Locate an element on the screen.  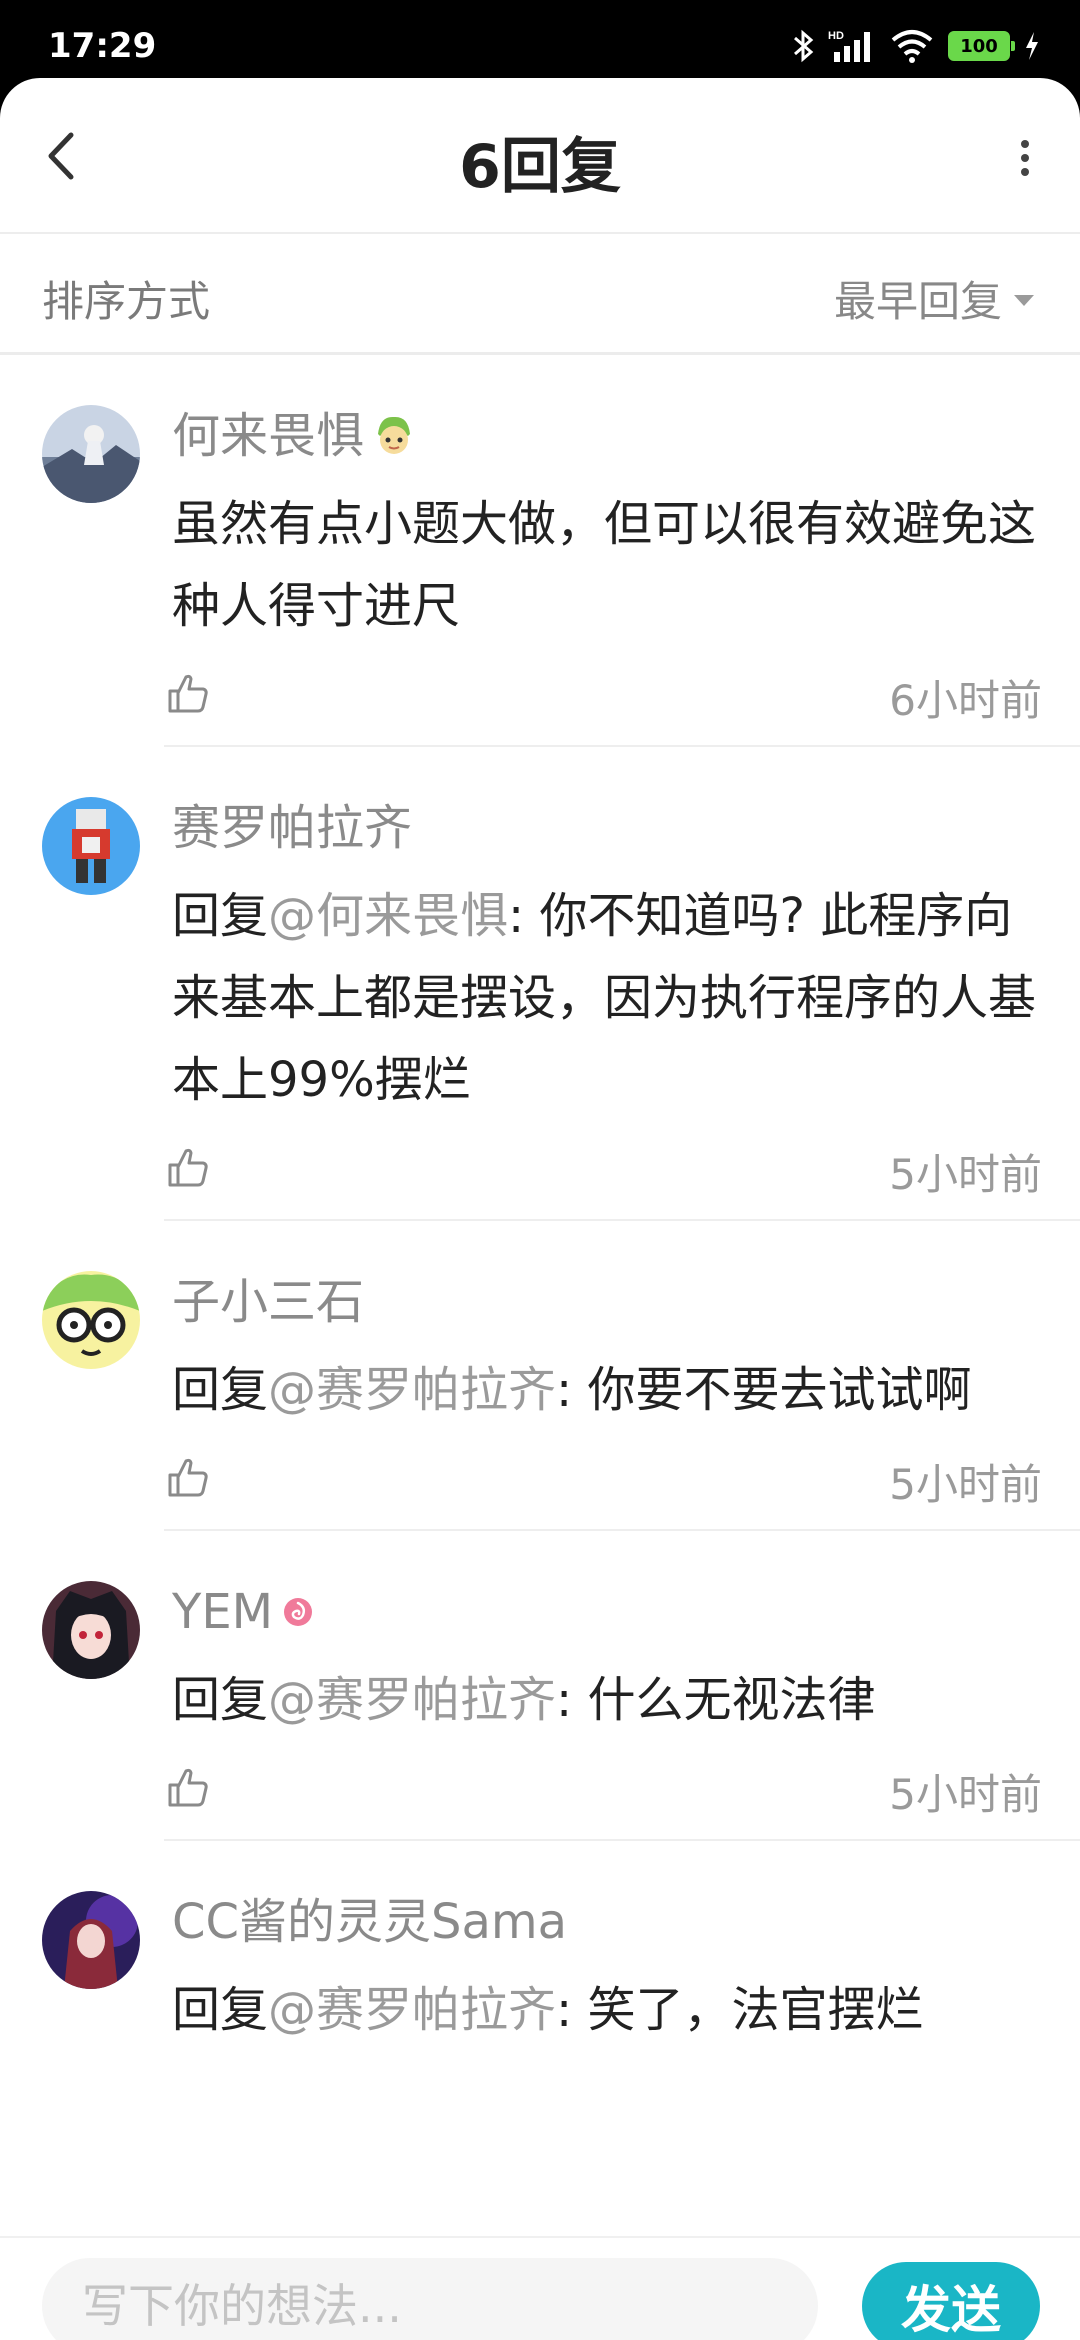
comment-text: 回复@赛罗帕拉齐: 什么无视法律 is located at coordinates (524, 1700).